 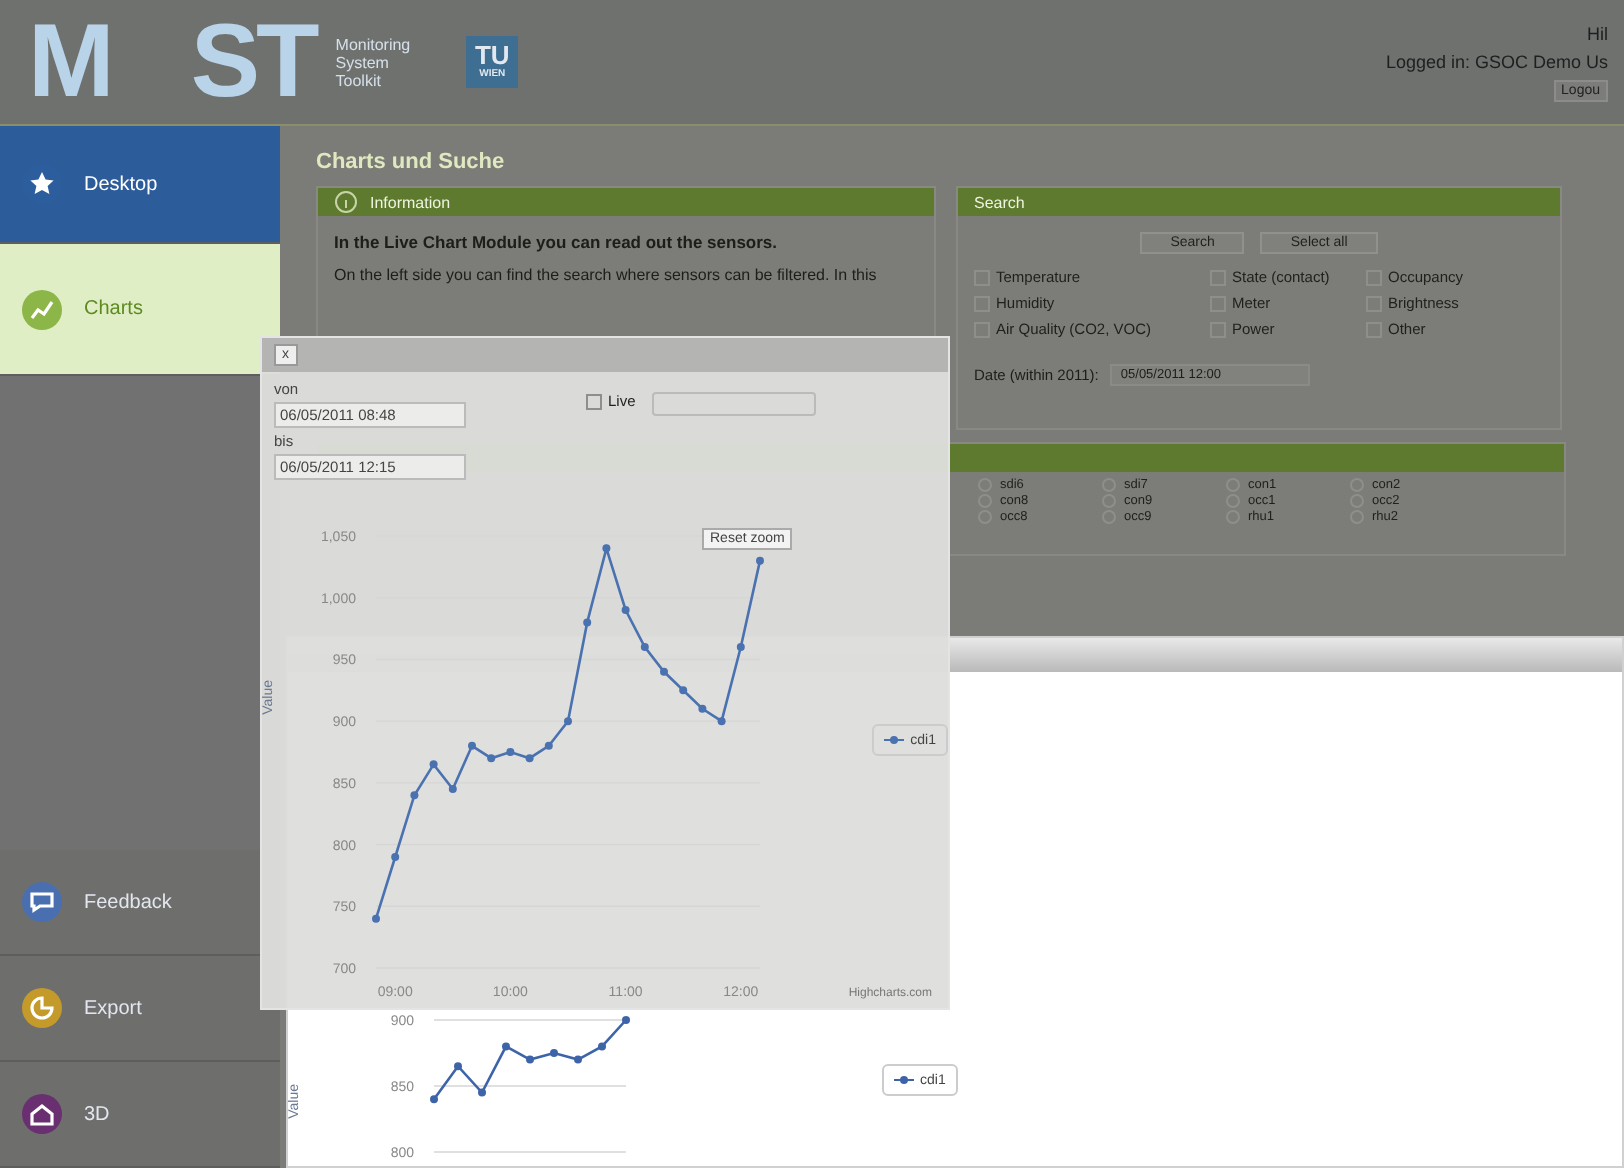 What do you see at coordinates (373, 44) in the screenshot?
I see `logo-subtitle: Monitoring` at bounding box center [373, 44].